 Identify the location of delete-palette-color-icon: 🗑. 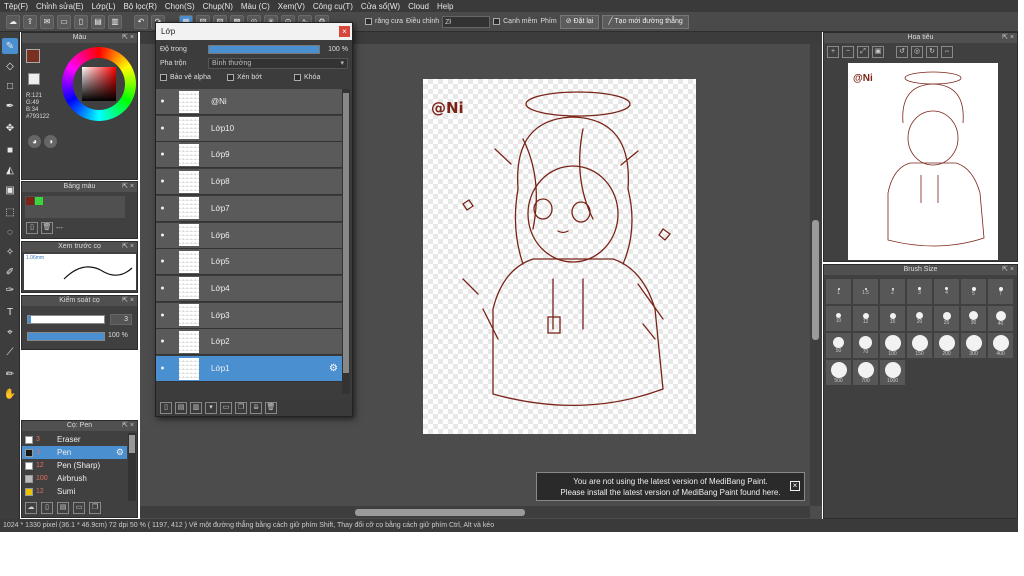
(47, 228).